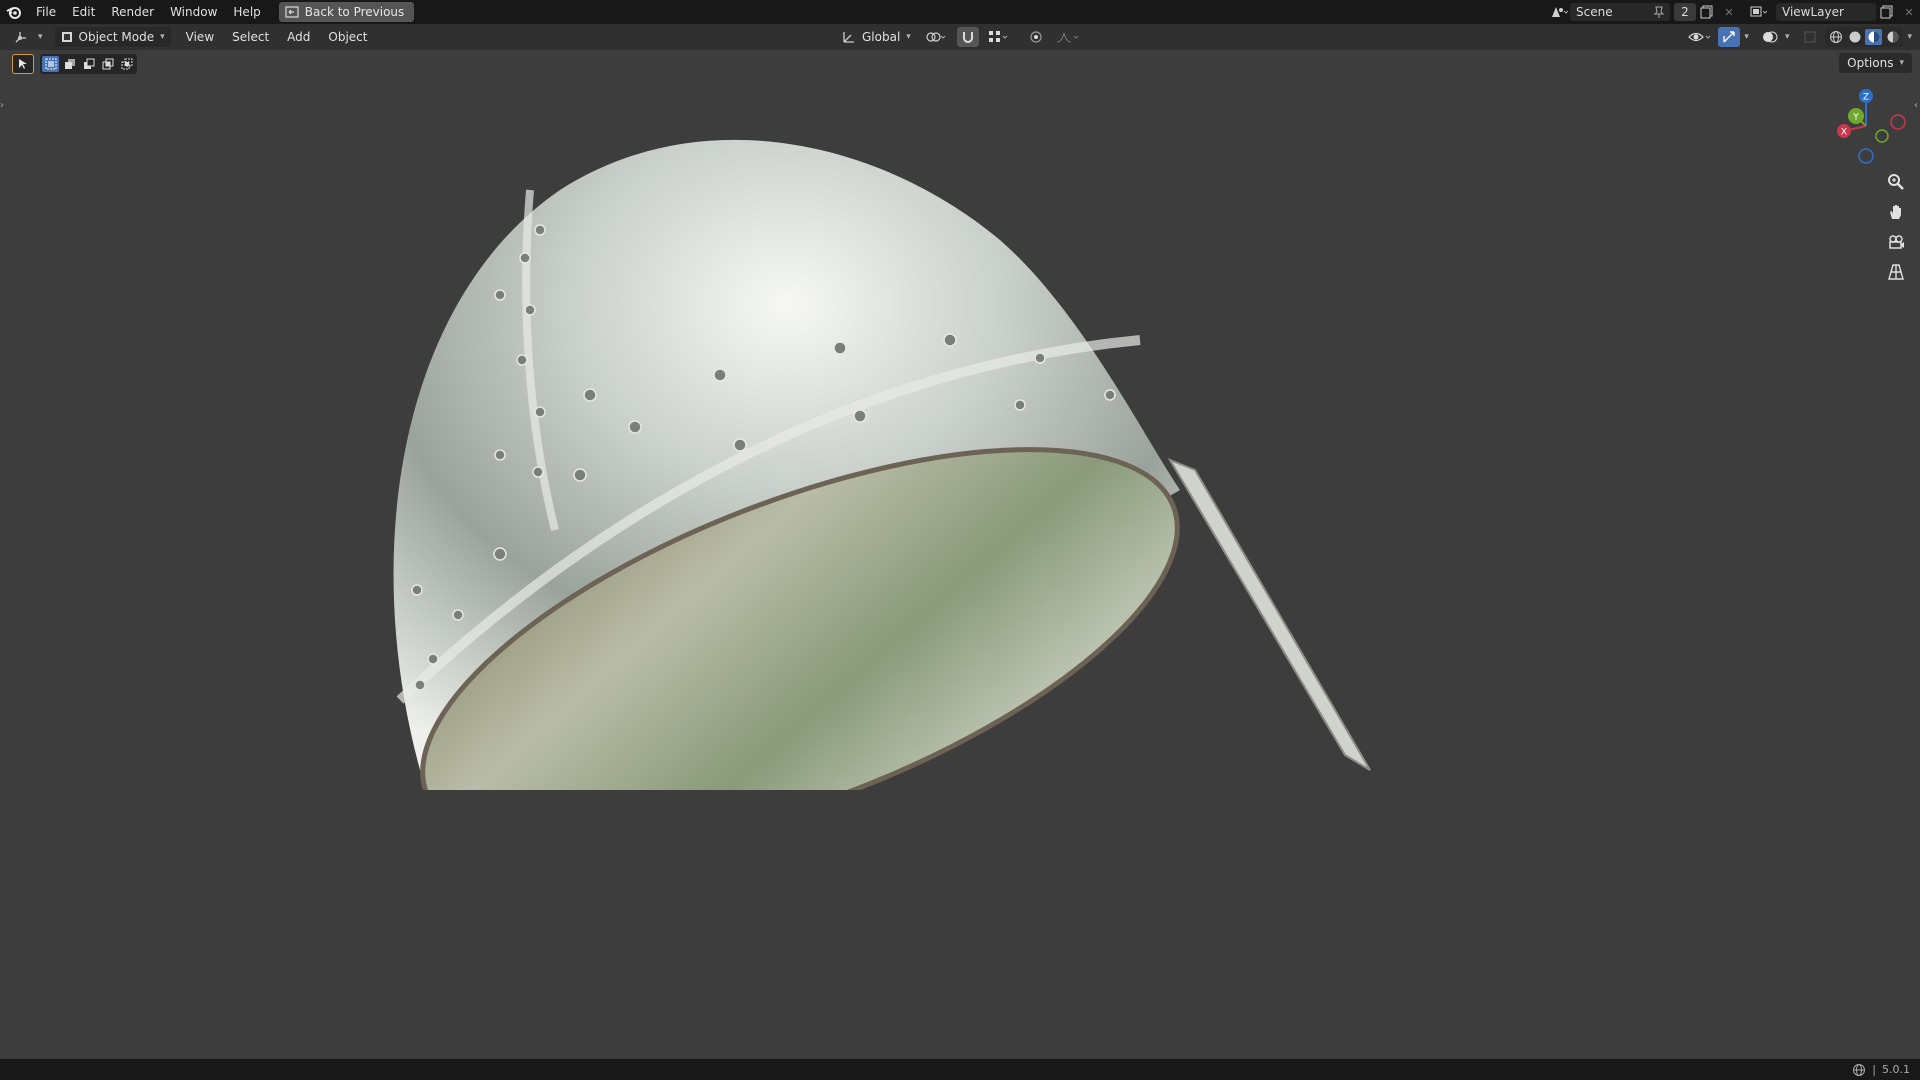 Image resolution: width=1920 pixels, height=1080 pixels. I want to click on scene-browse-icon, so click(1559, 12).